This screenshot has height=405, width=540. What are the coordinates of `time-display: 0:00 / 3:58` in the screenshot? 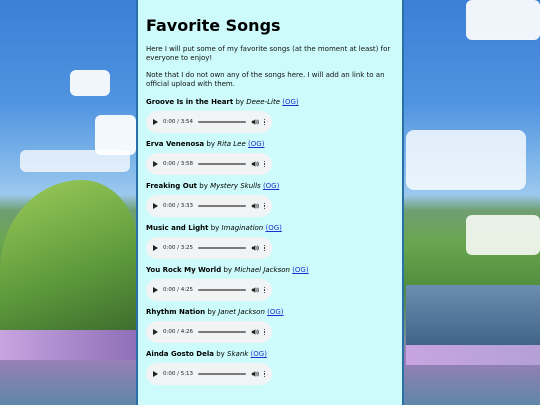 It's located at (178, 164).